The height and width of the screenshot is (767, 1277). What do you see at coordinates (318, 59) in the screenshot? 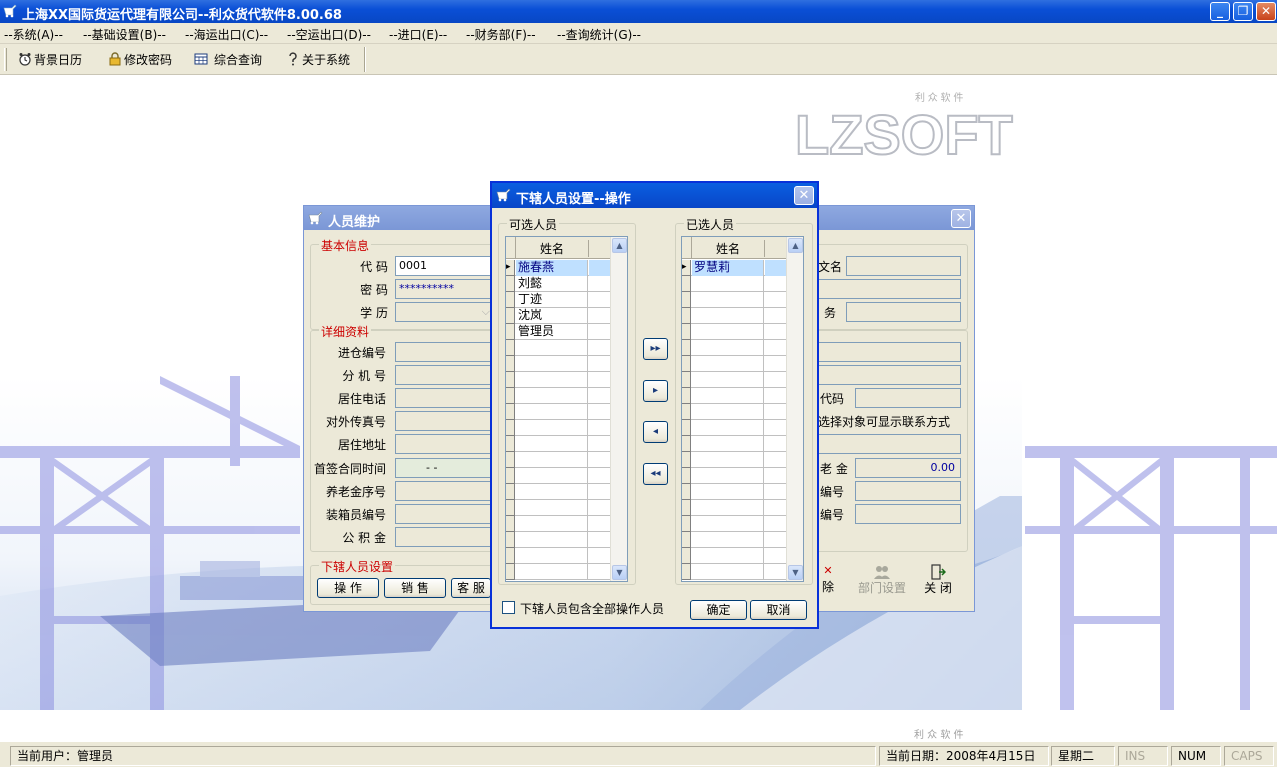
I see `about-tool-button: 关于系统` at bounding box center [318, 59].